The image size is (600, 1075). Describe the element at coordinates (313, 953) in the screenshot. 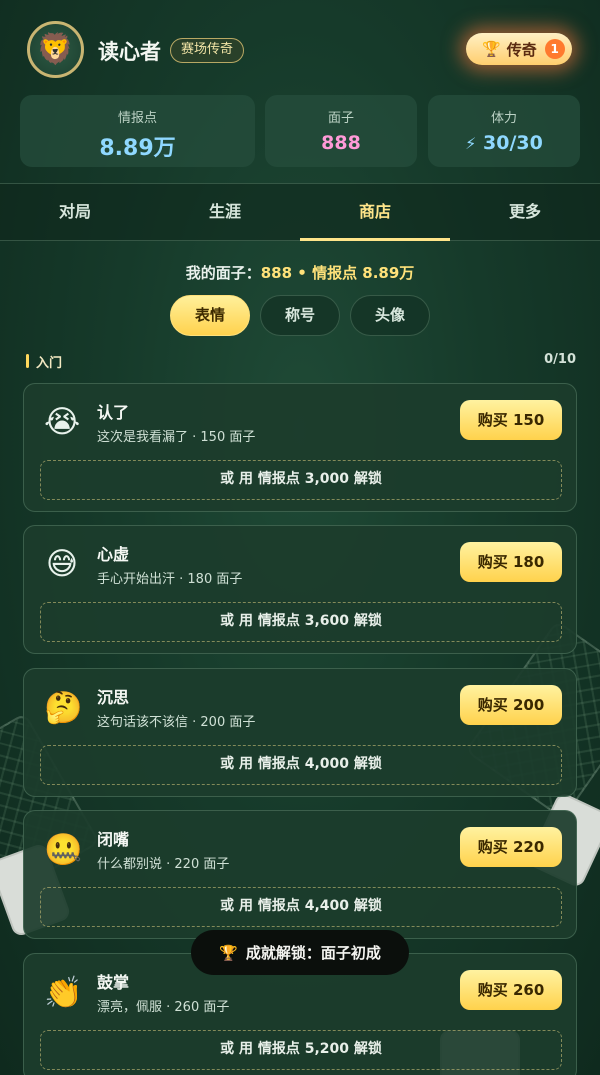

I see `toast-text: 成就解锁：面子初成` at that location.